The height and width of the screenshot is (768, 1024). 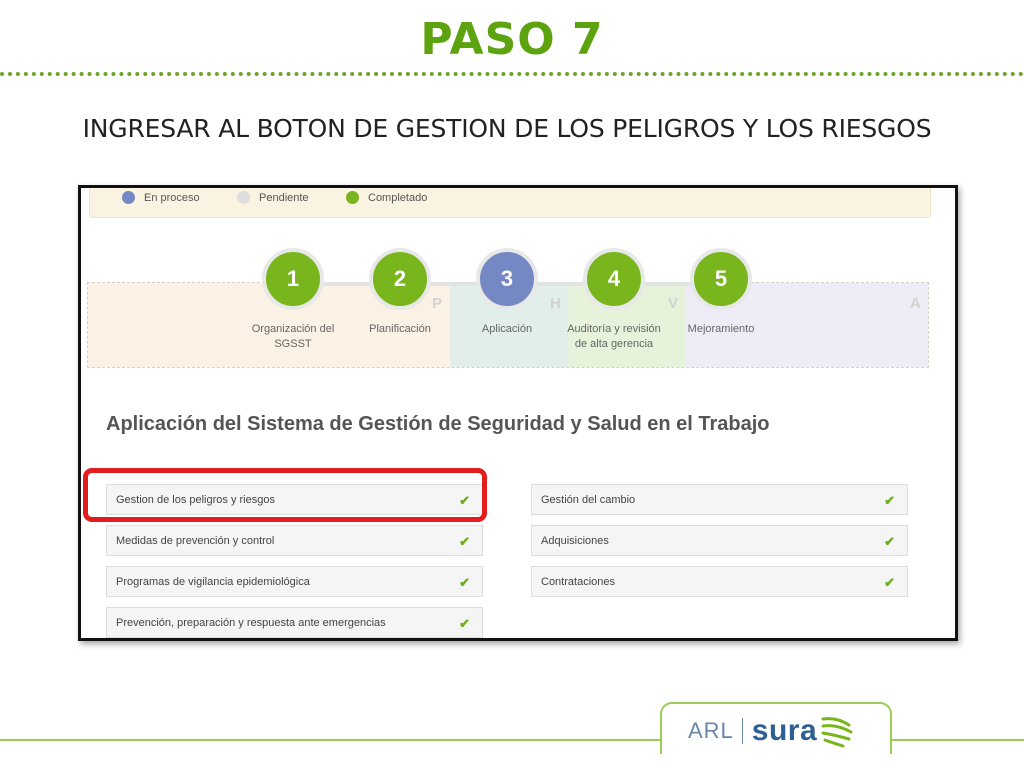 I want to click on task-label: Contrataciones, so click(x=578, y=582).